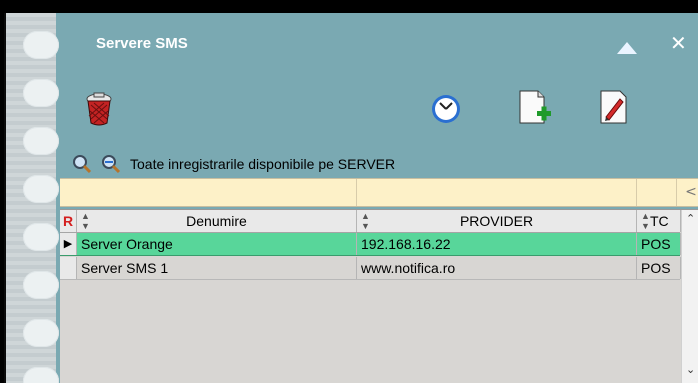 This screenshot has width=698, height=383. I want to click on add-button, so click(534, 110).